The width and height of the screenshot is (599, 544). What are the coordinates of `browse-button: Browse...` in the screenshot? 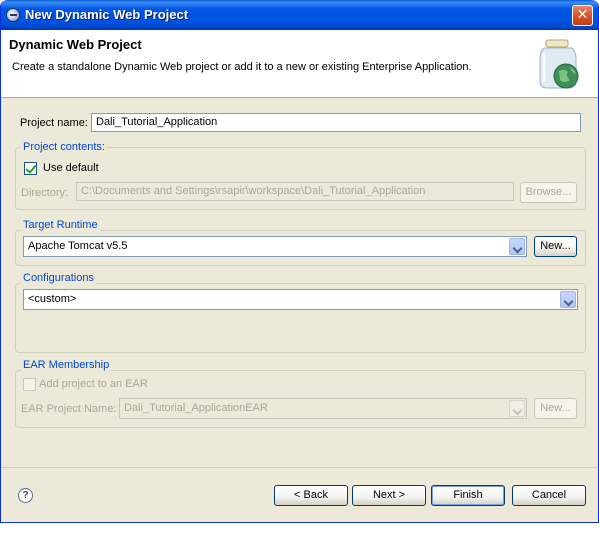 It's located at (548, 192).